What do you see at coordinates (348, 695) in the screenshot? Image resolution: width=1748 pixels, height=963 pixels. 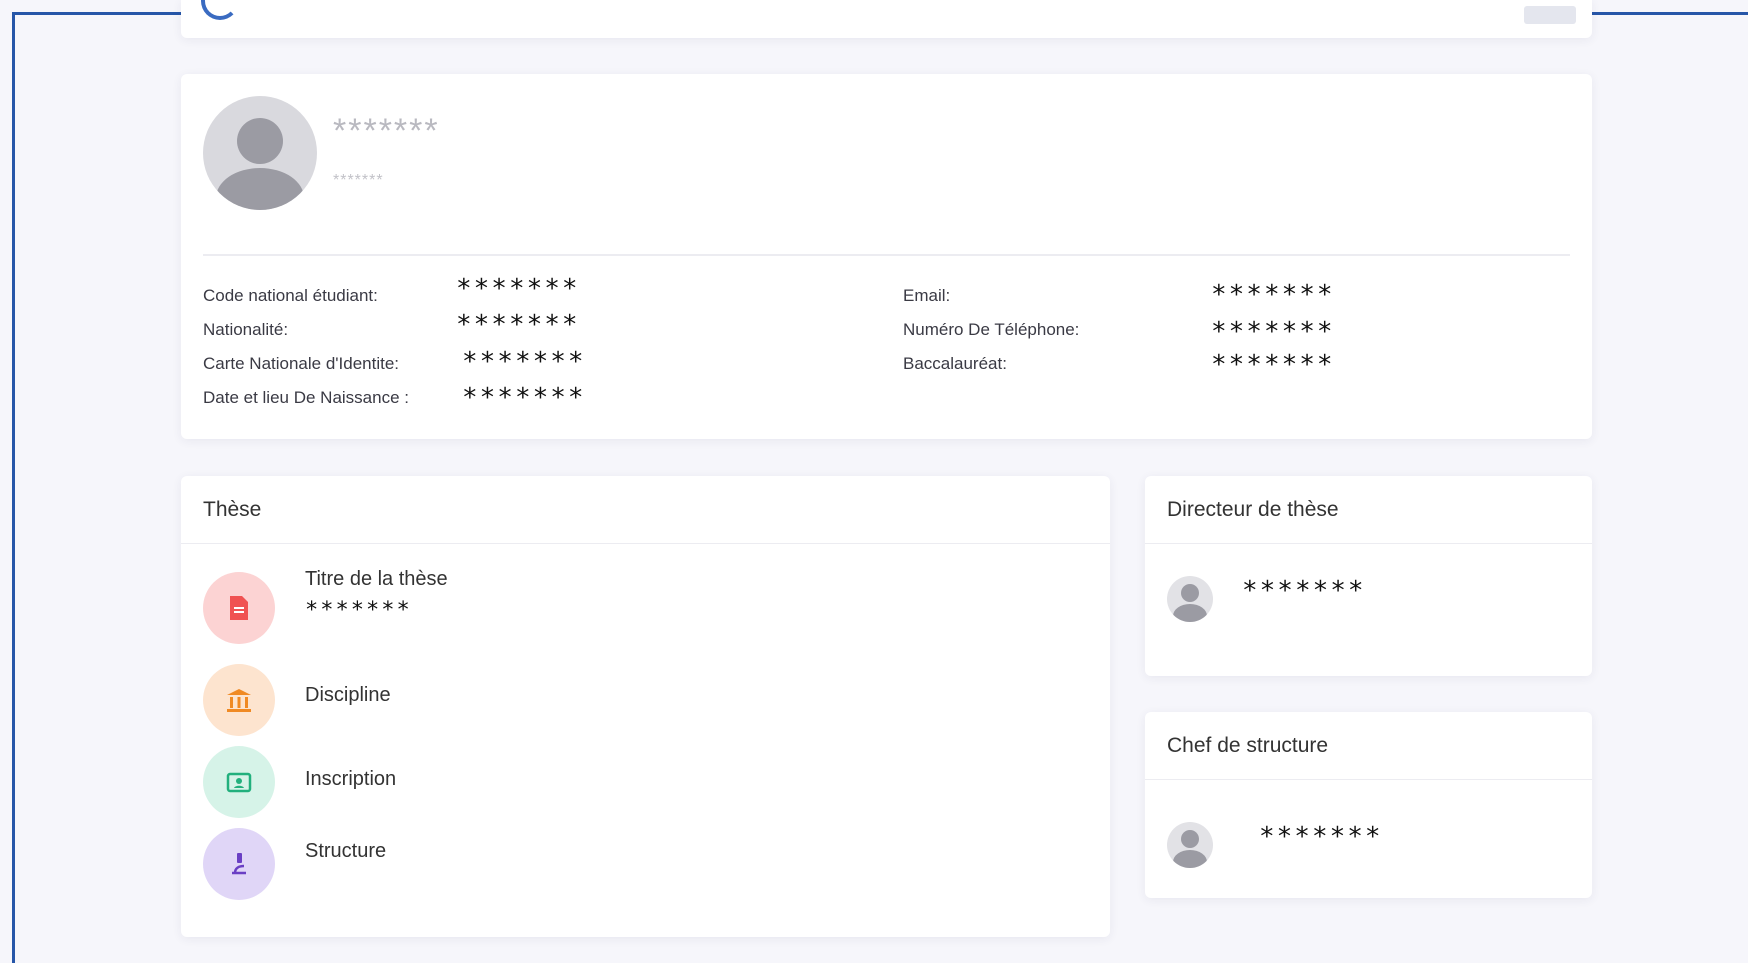 I see `discipline-label: Discipline` at bounding box center [348, 695].